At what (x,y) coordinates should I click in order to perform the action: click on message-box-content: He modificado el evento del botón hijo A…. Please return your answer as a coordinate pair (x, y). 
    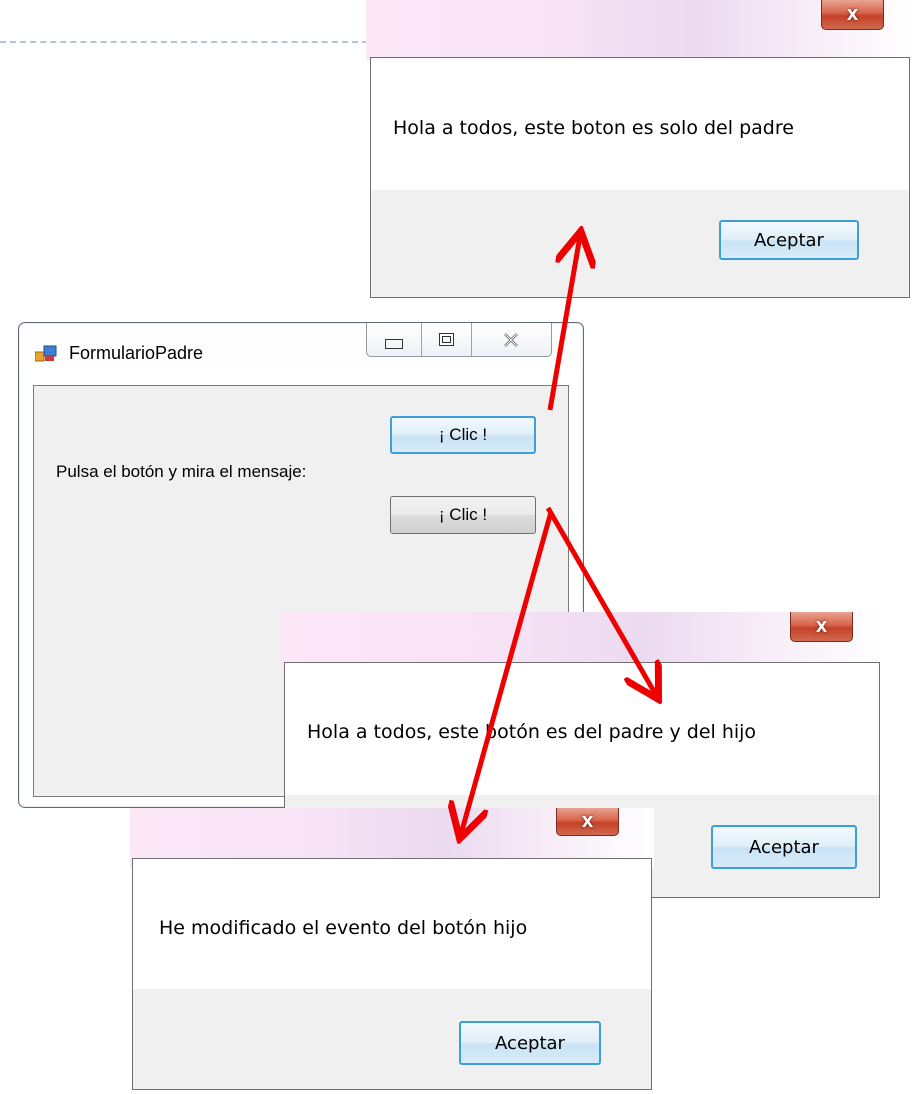
    Looking at the image, I should click on (392, 974).